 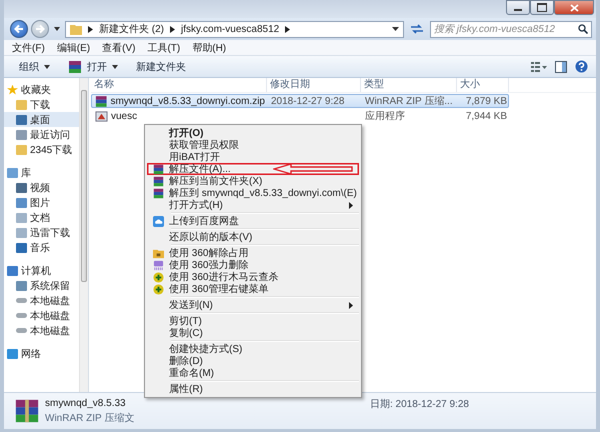 What do you see at coordinates (86, 403) in the screenshot?
I see `details-file-name: smywnqd_v8.5.33` at bounding box center [86, 403].